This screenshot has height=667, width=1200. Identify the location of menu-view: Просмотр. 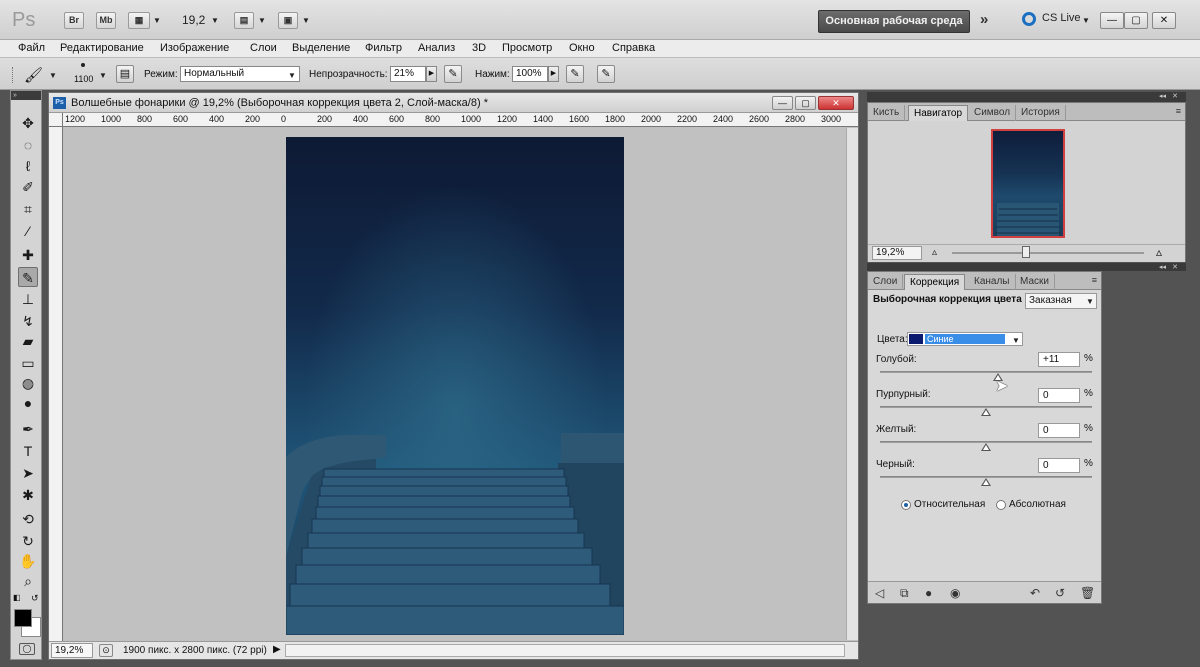
(527, 48).